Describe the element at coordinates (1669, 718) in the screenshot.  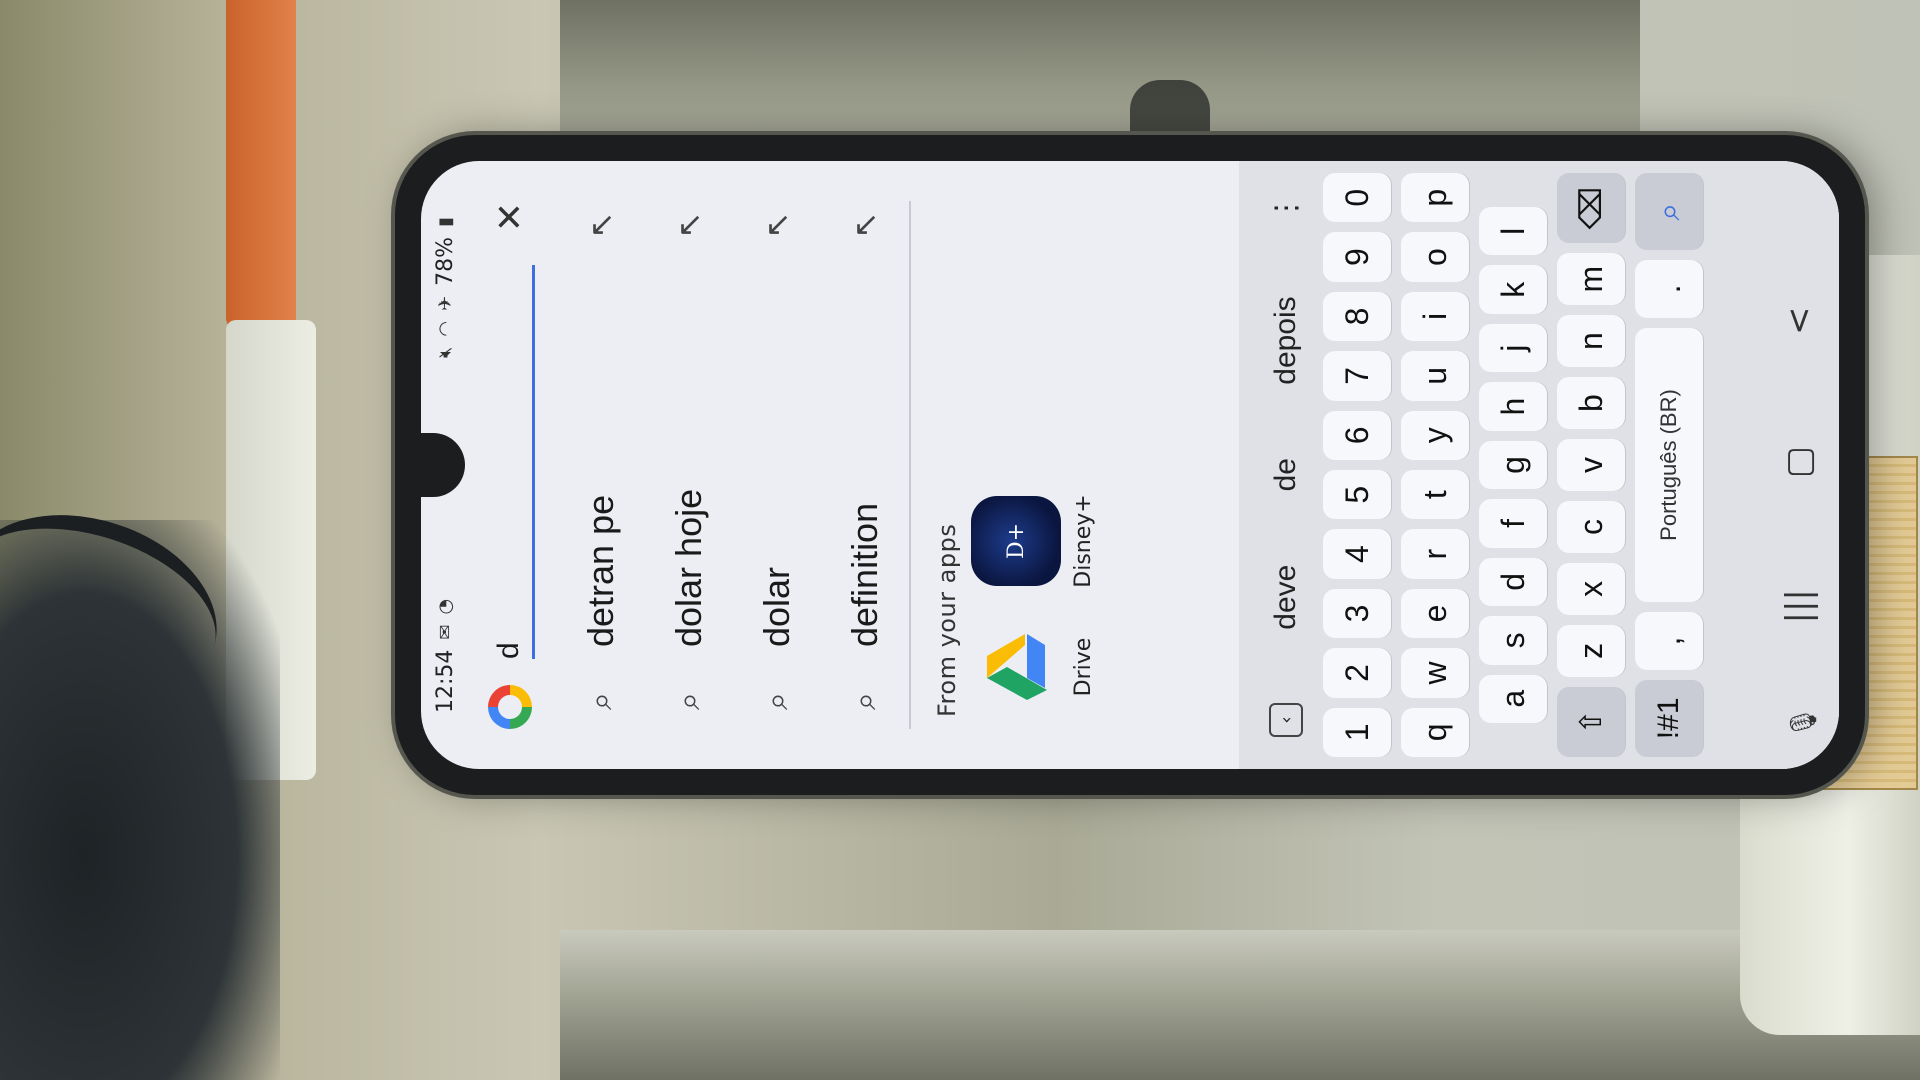
I see `symbols-key: !#1` at that location.